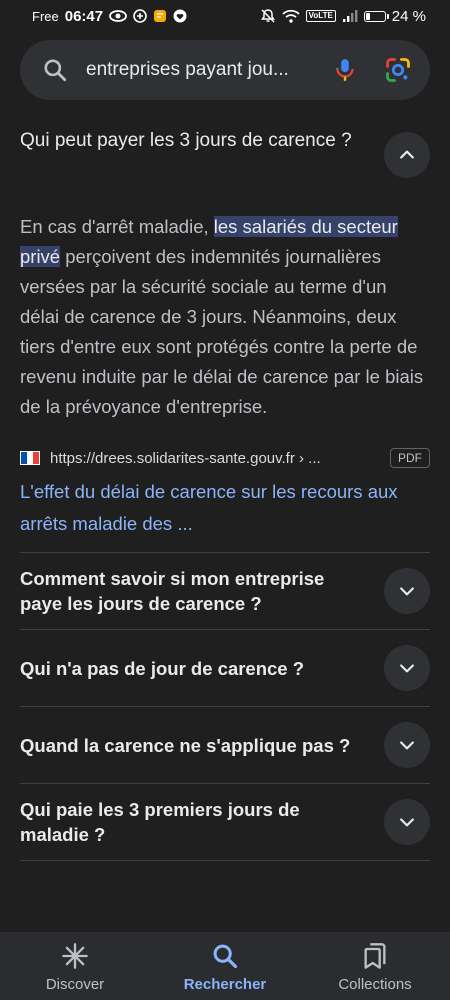 The height and width of the screenshot is (1000, 450). I want to click on mute-icon, so click(268, 16).